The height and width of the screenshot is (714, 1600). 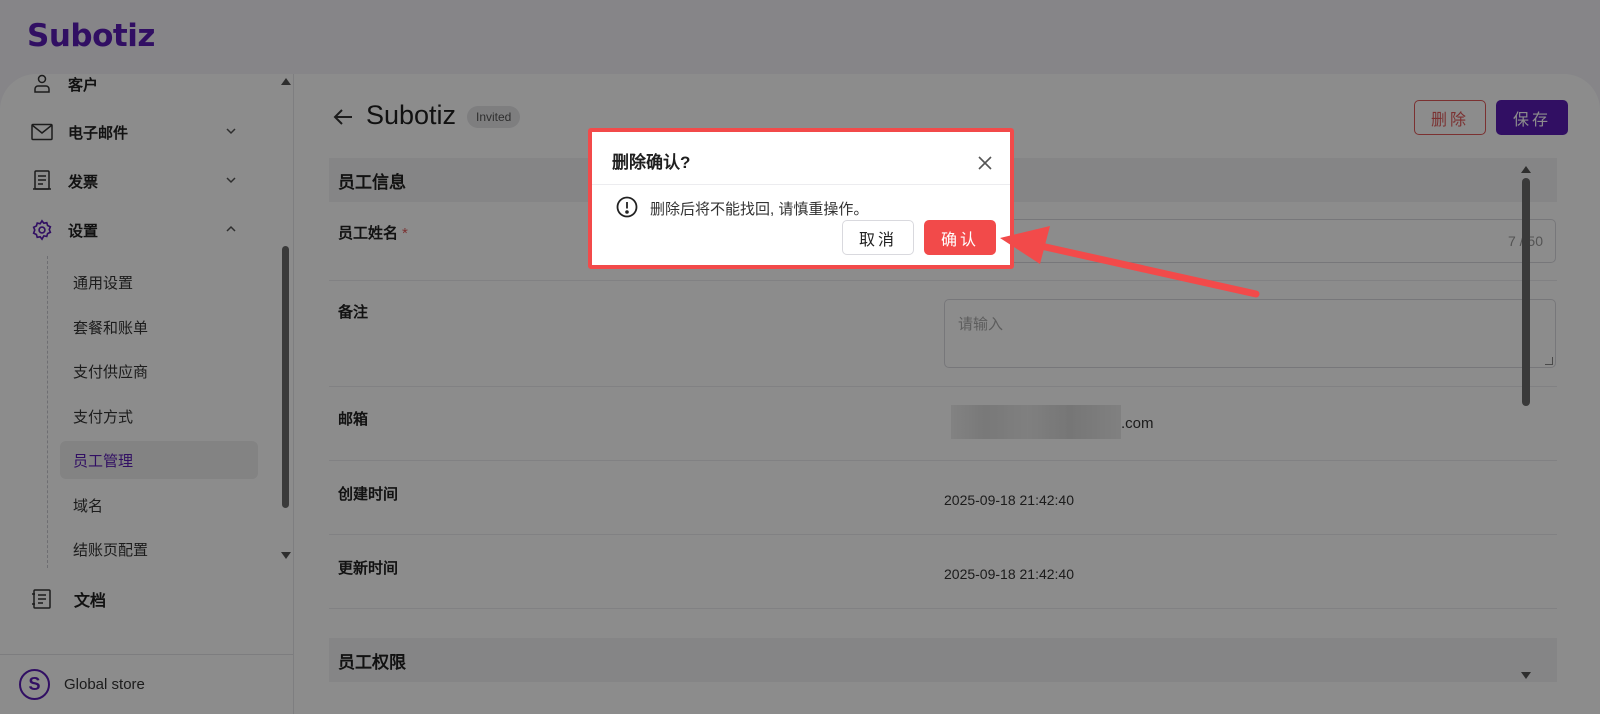 I want to click on dialog-title: 删除确认?, so click(x=651, y=162).